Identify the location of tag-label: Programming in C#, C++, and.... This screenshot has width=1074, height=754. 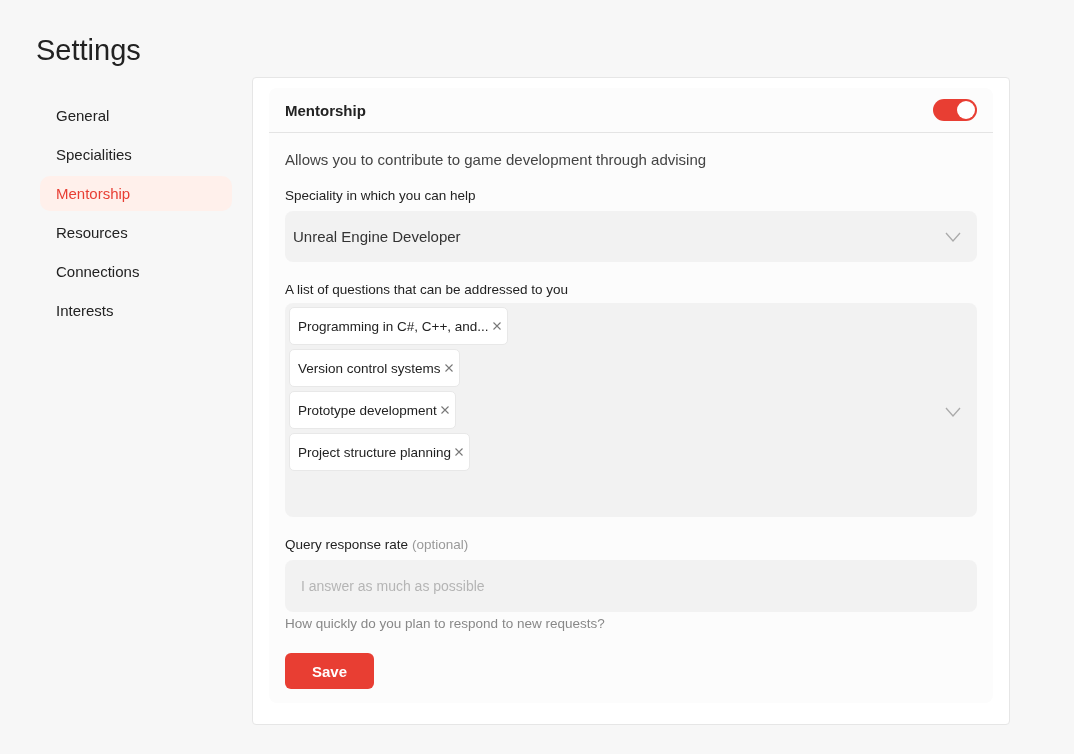
(393, 326).